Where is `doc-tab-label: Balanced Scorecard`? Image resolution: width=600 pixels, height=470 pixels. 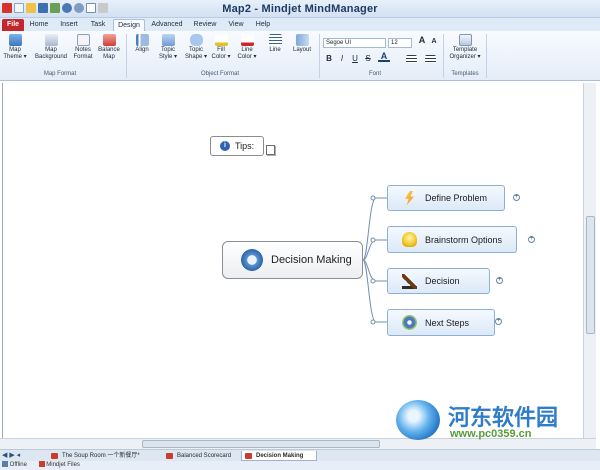 doc-tab-label: Balanced Scorecard is located at coordinates (204, 456).